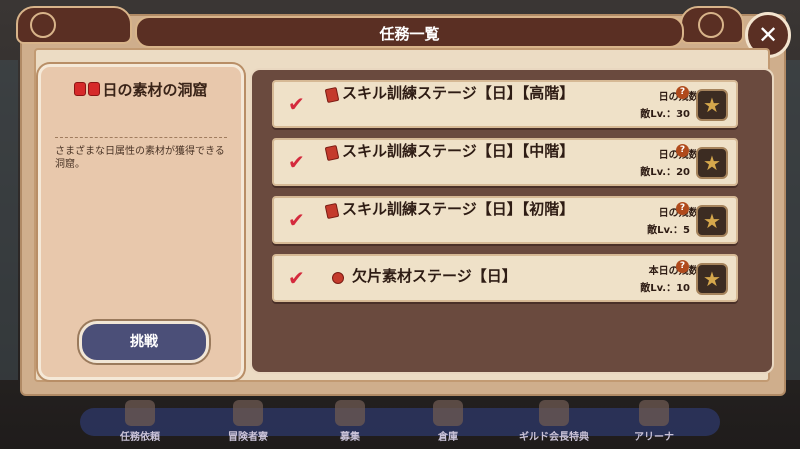 This screenshot has width=800, height=449. I want to click on nav-item-guild-bonus: ギルド会長特典, so click(554, 422).